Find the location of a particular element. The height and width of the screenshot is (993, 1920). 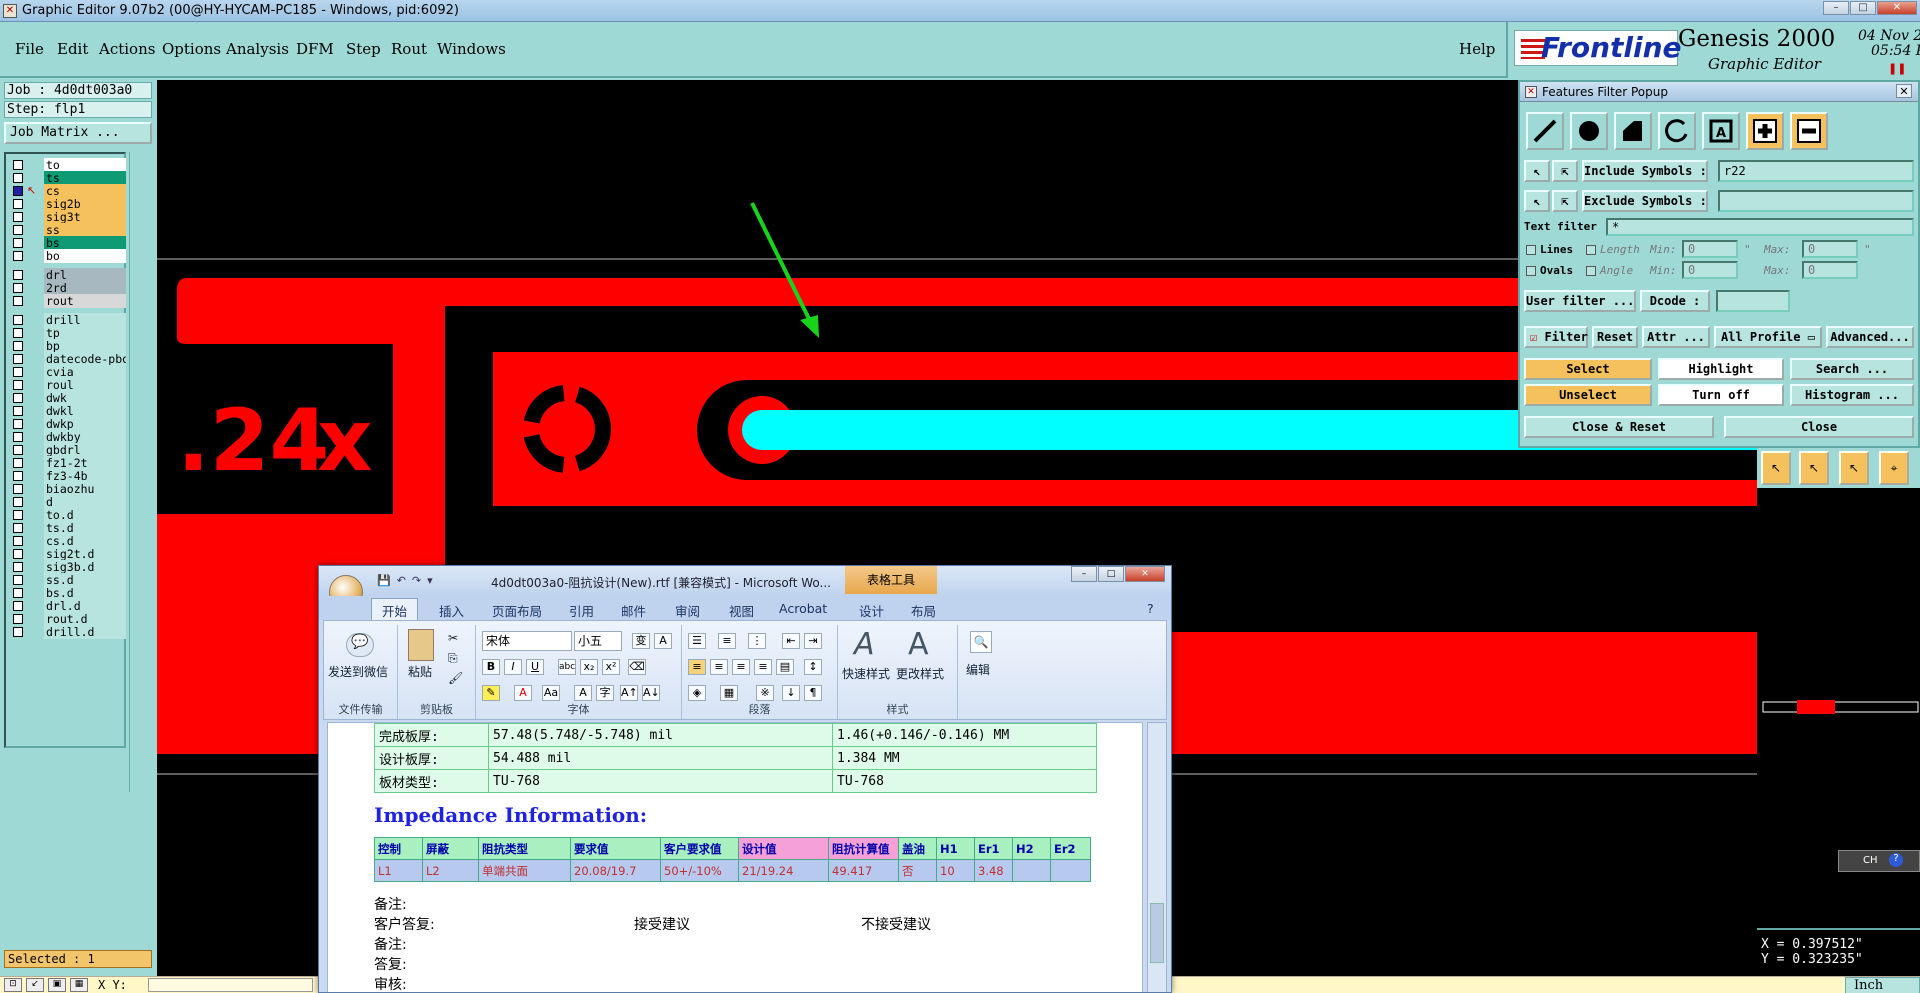

layer-row: ss is located at coordinates (67, 230).